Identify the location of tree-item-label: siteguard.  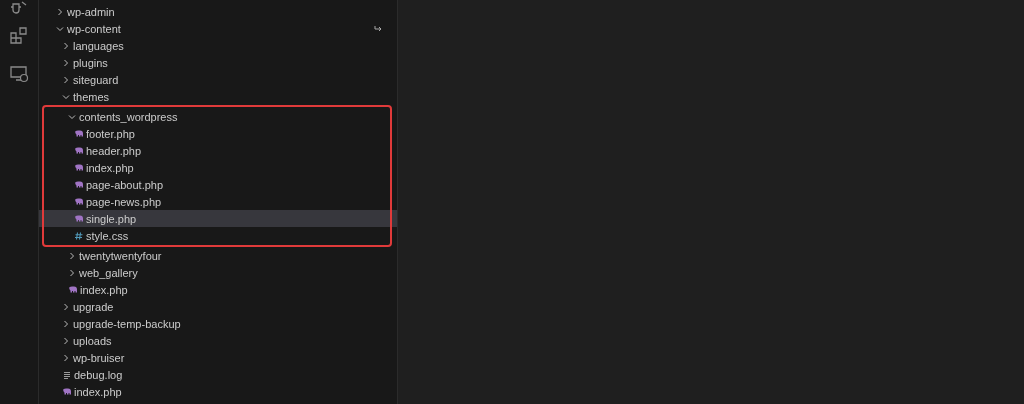
(96, 79).